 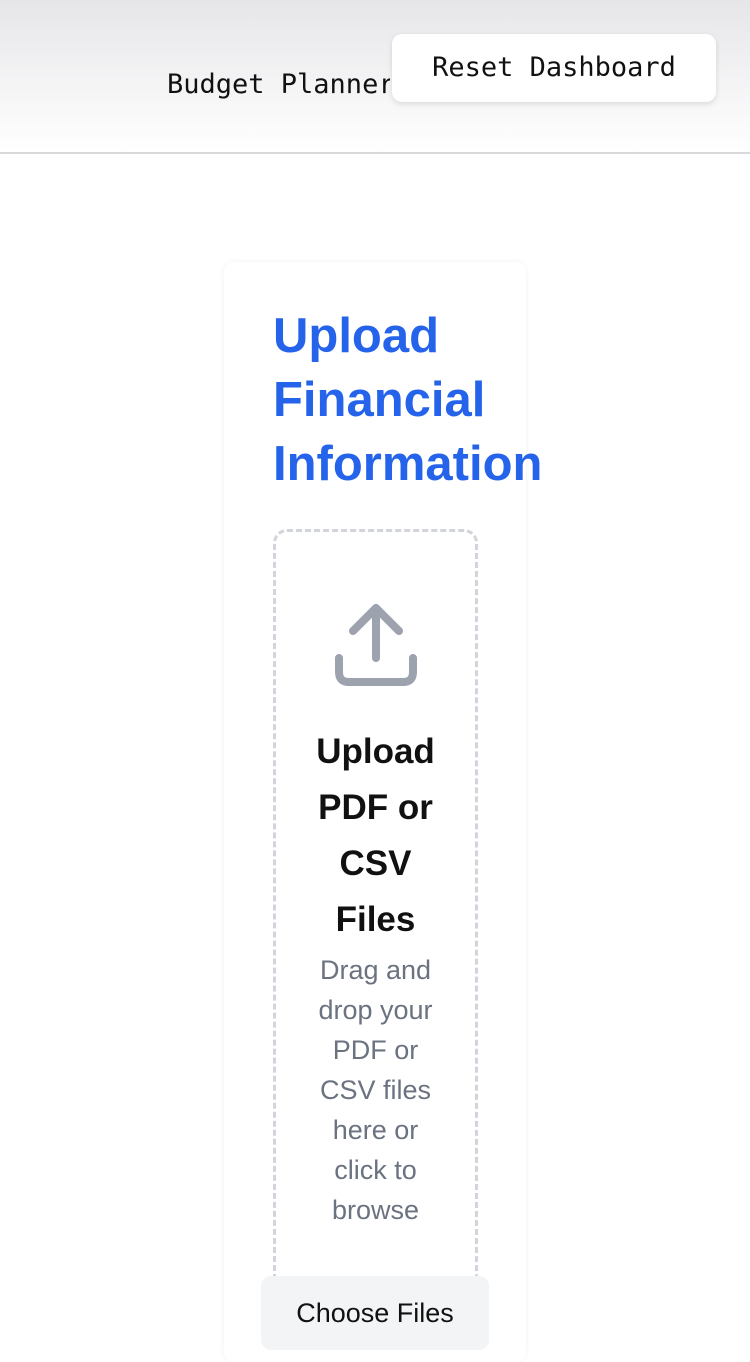 I want to click on app-title: Budget Planner, so click(x=278, y=84).